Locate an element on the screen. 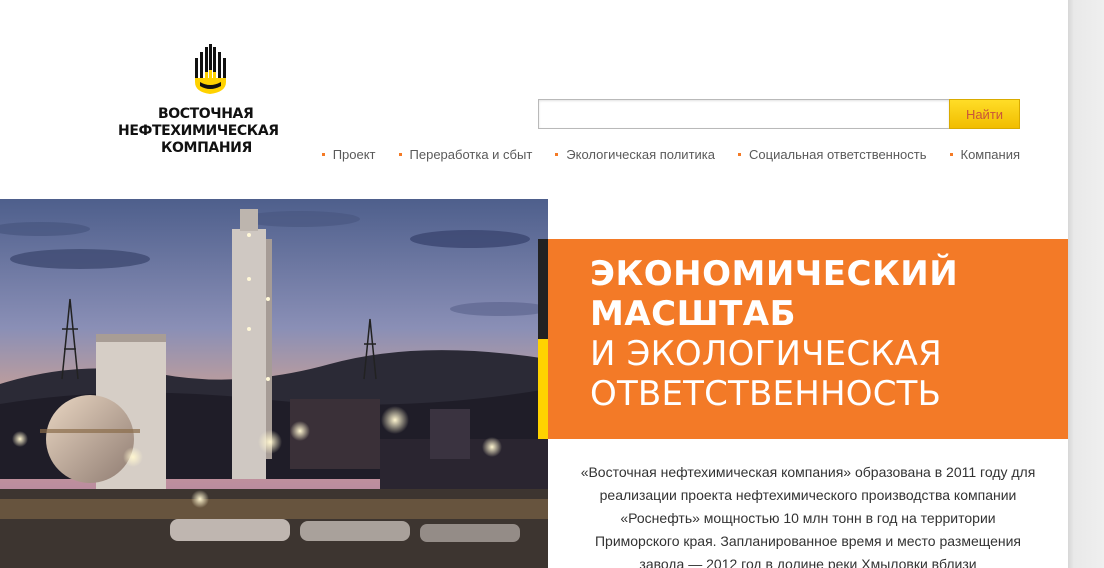  banner-accent-stripe is located at coordinates (543, 339).